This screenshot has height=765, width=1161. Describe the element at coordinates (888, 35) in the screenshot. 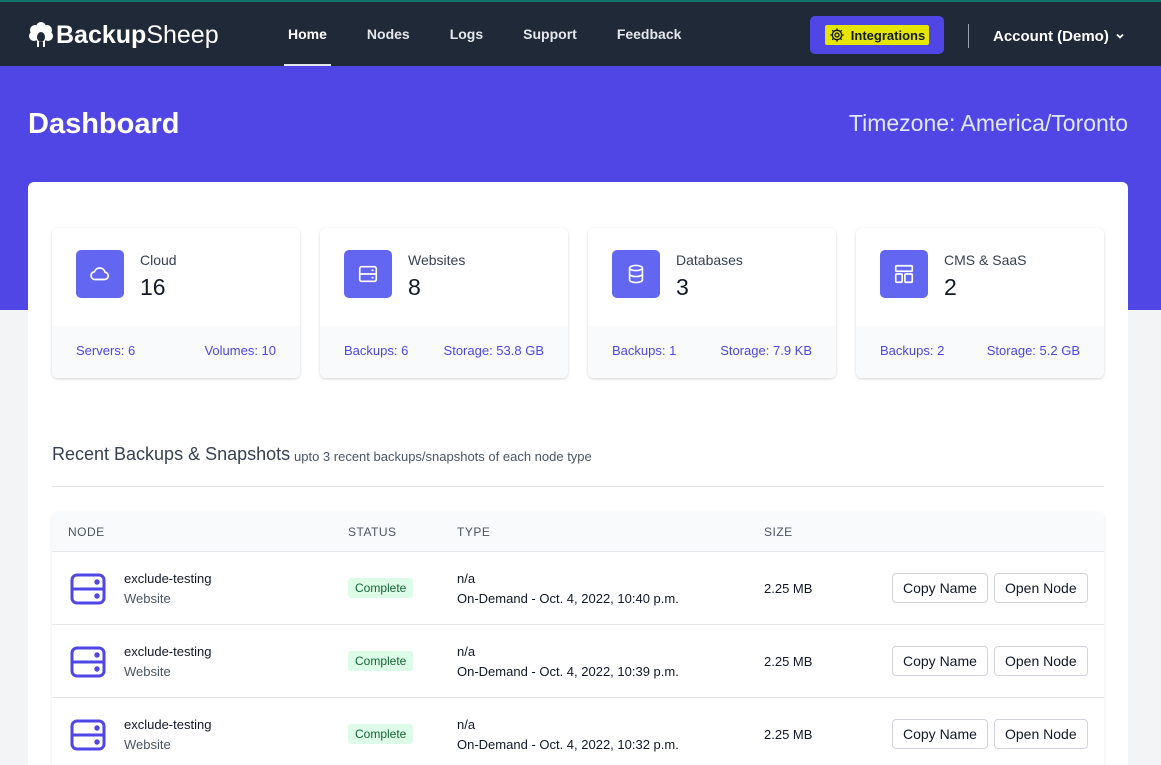

I see `integrations-label: Integrations` at that location.